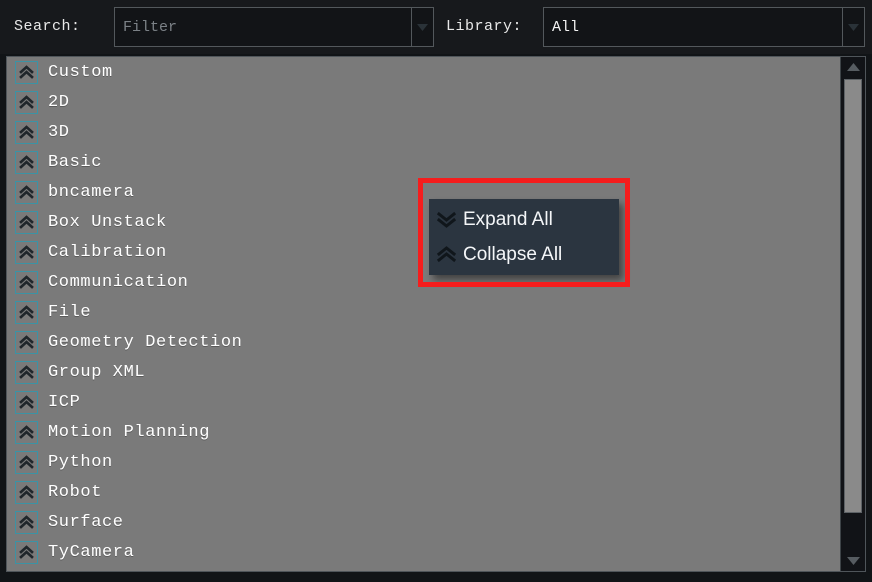 This screenshot has width=872, height=582. Describe the element at coordinates (70, 312) in the screenshot. I see `tree-row-label: File` at that location.